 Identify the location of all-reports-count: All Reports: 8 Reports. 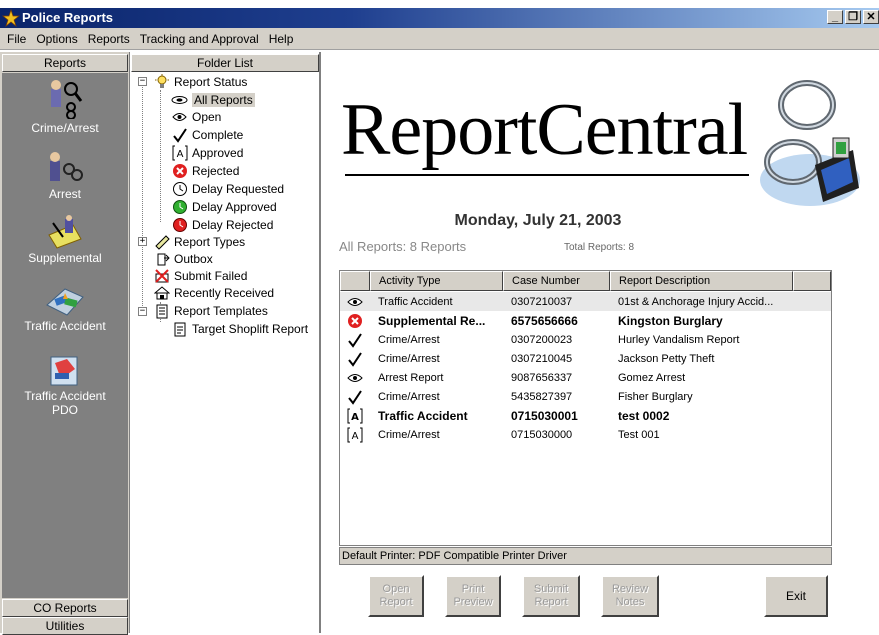
(403, 246).